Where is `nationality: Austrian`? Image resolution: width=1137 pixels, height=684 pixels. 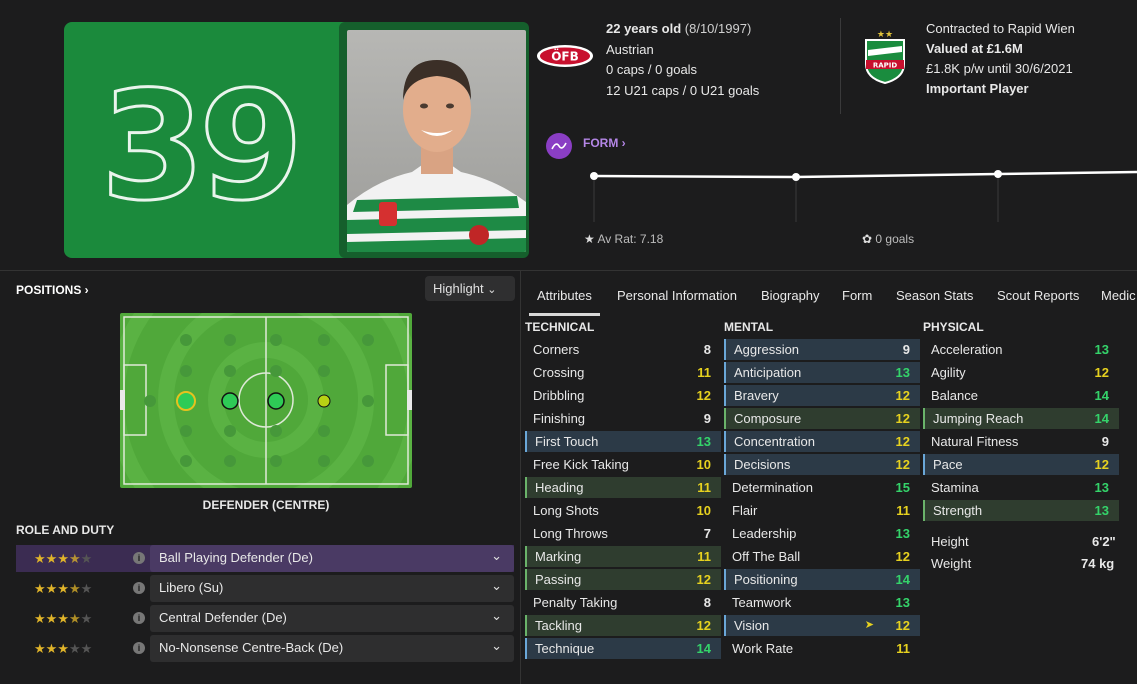
nationality: Austrian is located at coordinates (682, 50).